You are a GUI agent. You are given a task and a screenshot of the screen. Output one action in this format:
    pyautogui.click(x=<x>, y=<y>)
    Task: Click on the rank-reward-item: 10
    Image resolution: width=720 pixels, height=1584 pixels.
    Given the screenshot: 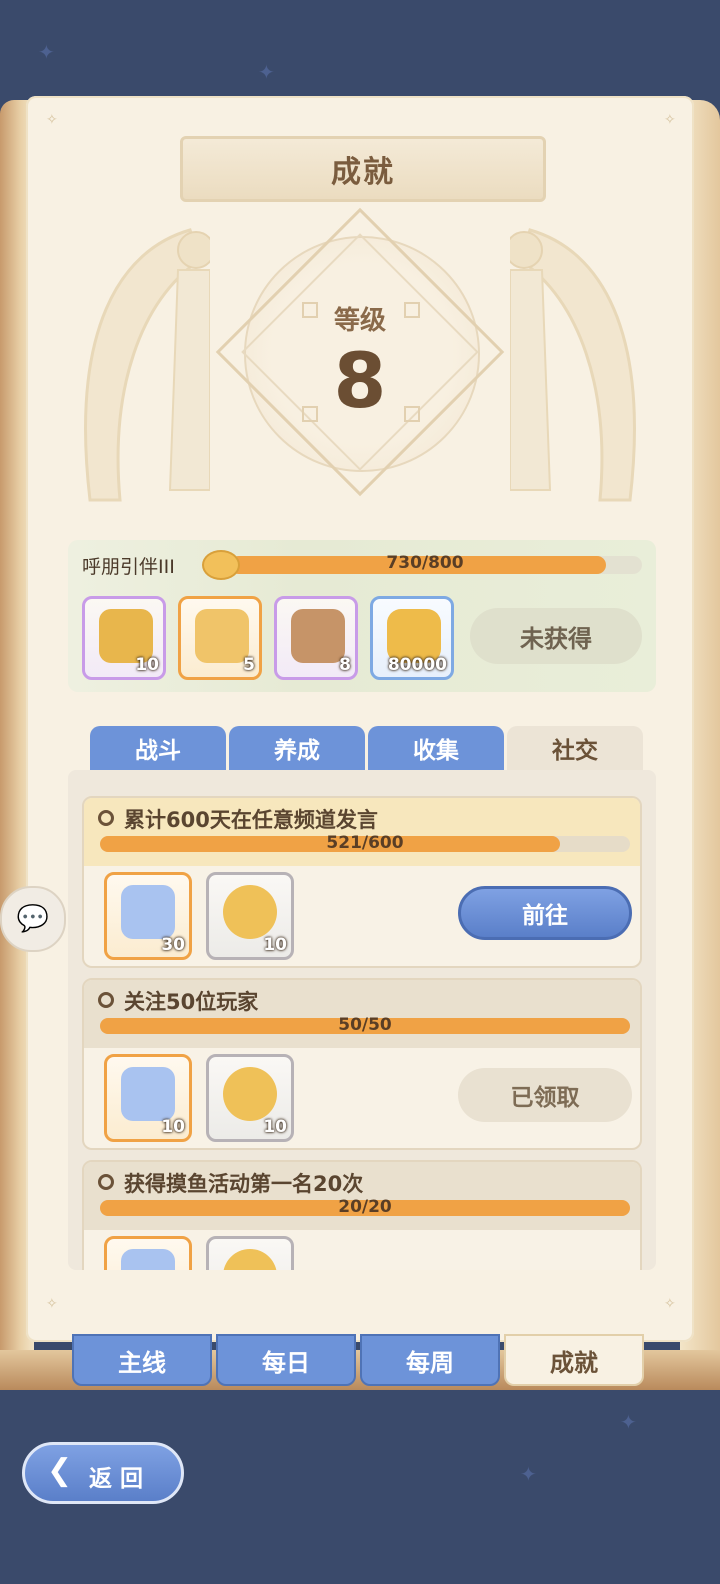 What is the action you would take?
    pyautogui.click(x=124, y=638)
    